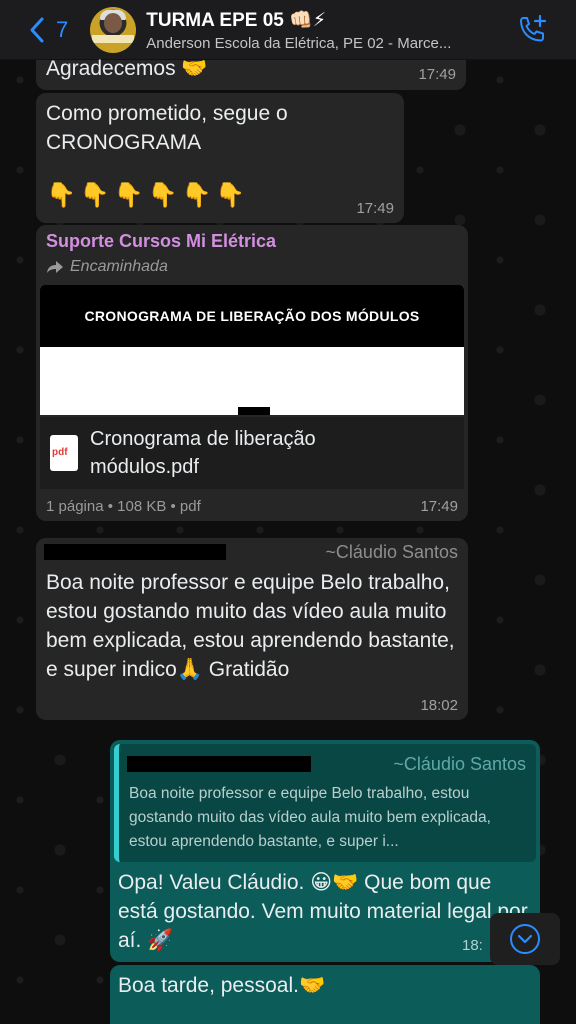 The image size is (576, 1024). I want to click on scroll-to-bottom-button, so click(525, 939).